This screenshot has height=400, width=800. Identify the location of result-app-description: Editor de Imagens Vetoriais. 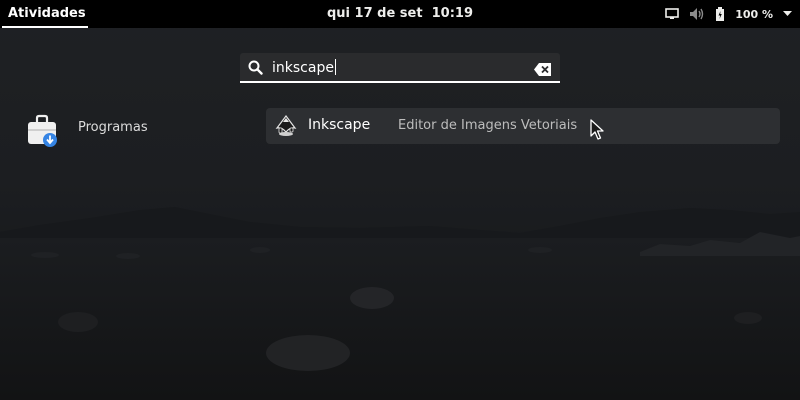
(488, 125).